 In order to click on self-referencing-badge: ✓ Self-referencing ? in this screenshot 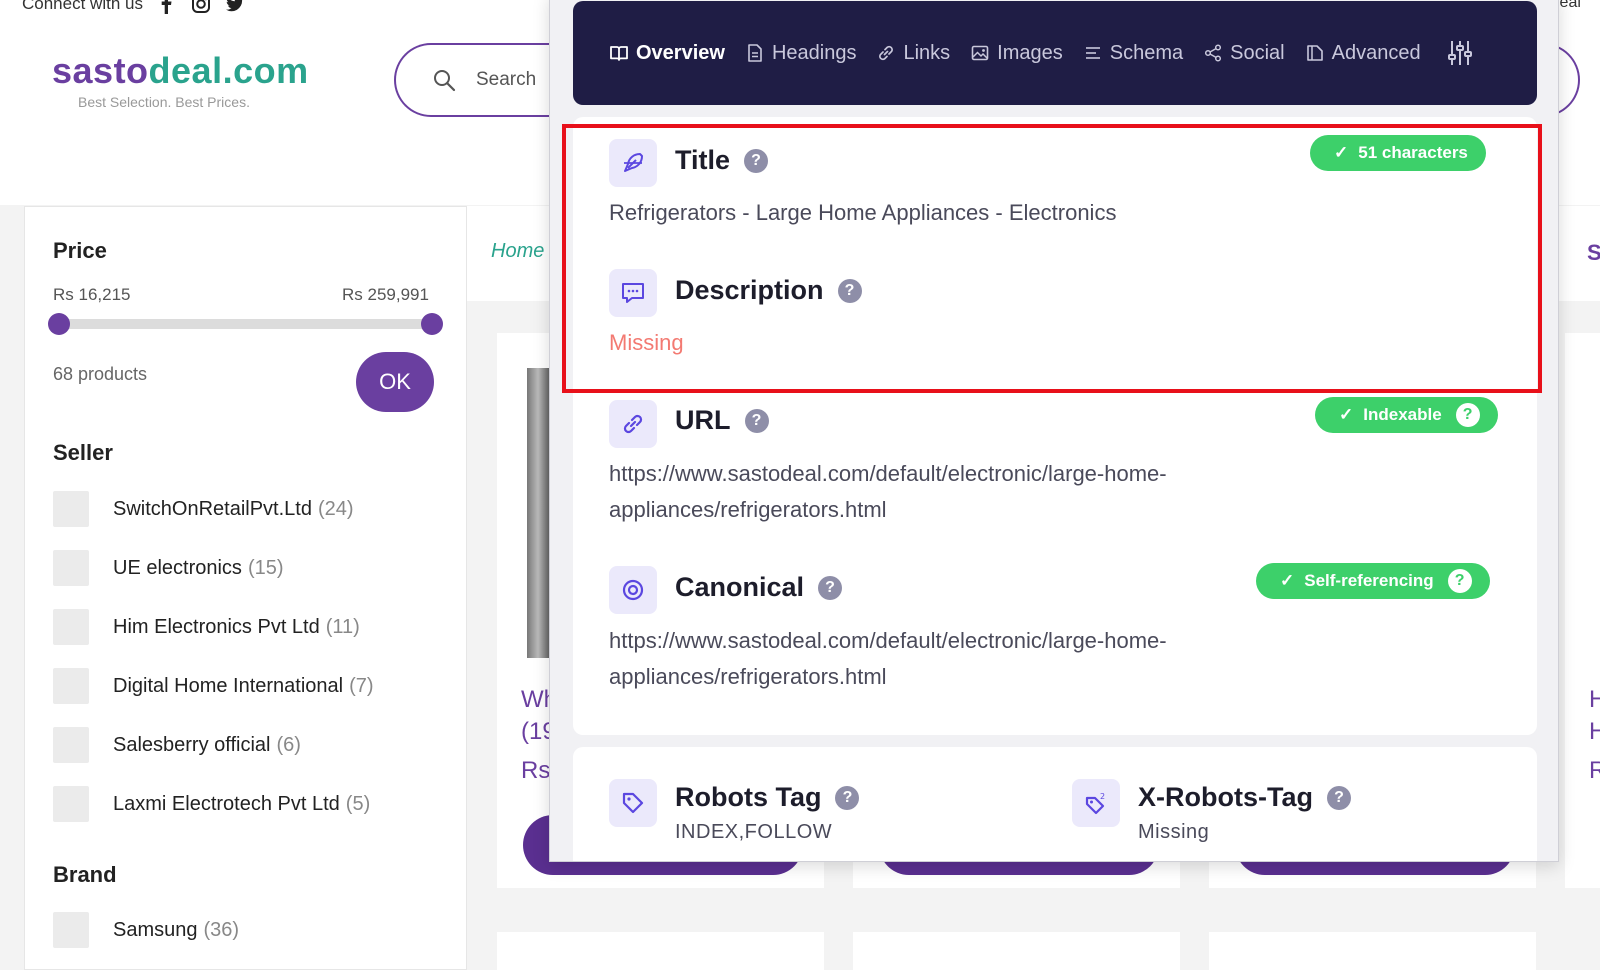, I will do `click(1373, 581)`.